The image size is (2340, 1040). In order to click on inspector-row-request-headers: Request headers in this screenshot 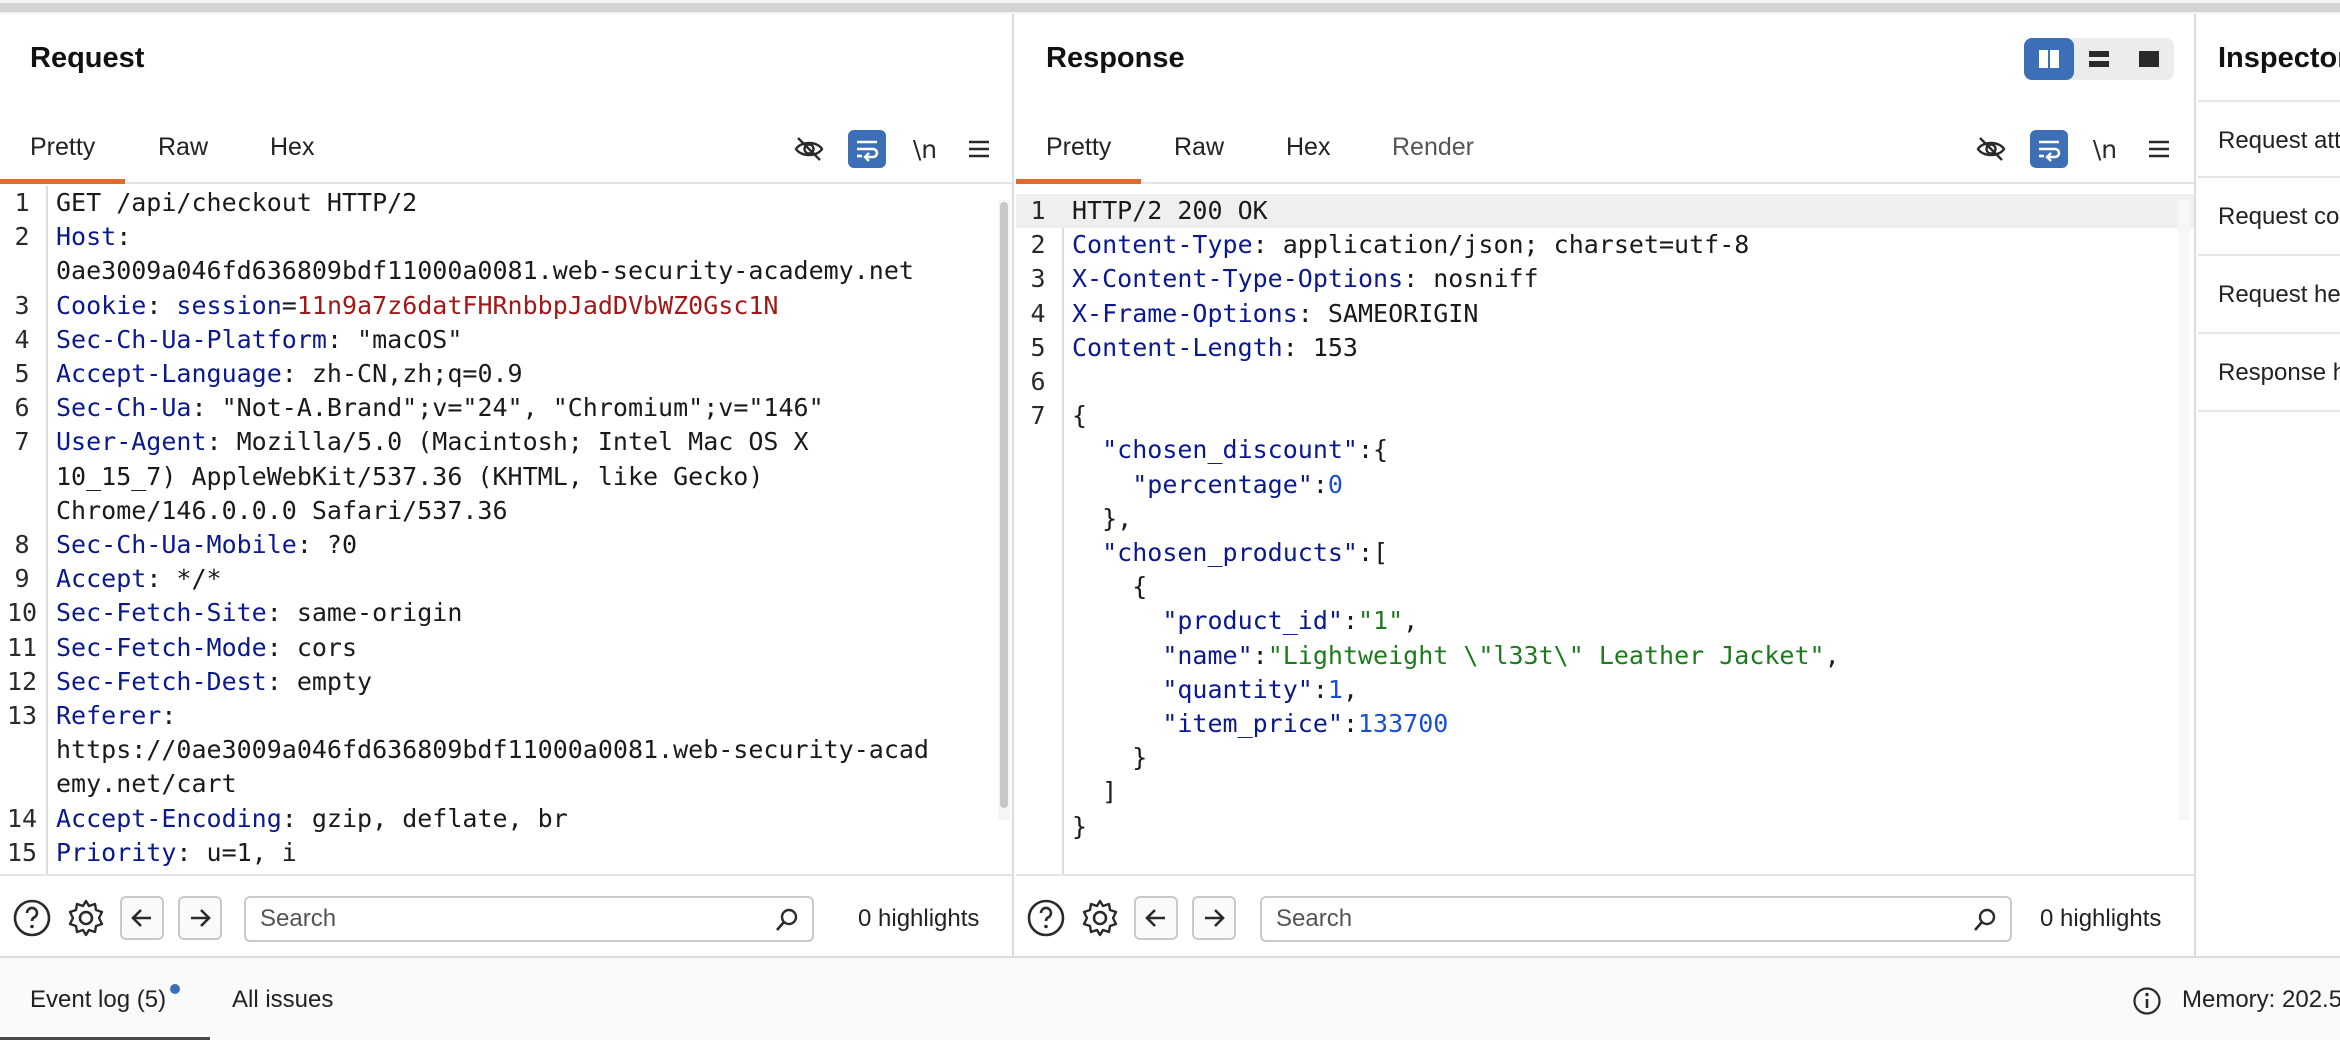, I will do `click(2269, 295)`.